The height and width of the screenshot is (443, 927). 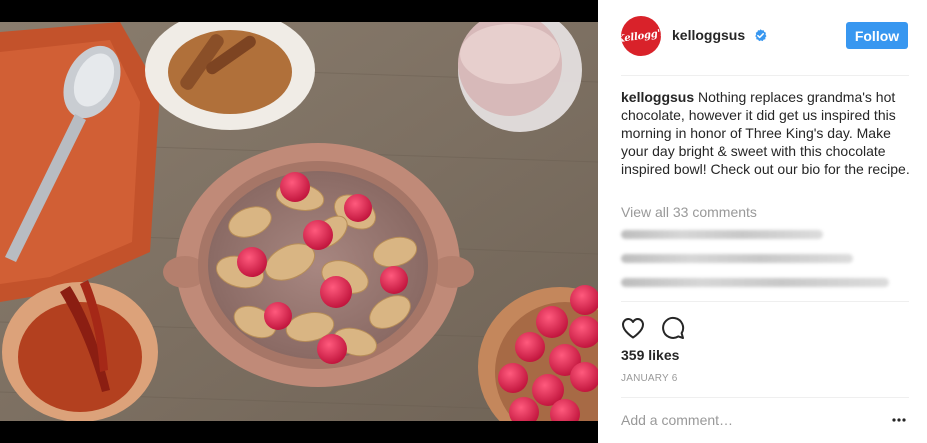 What do you see at coordinates (766, 266) in the screenshot?
I see `blurred-comments` at bounding box center [766, 266].